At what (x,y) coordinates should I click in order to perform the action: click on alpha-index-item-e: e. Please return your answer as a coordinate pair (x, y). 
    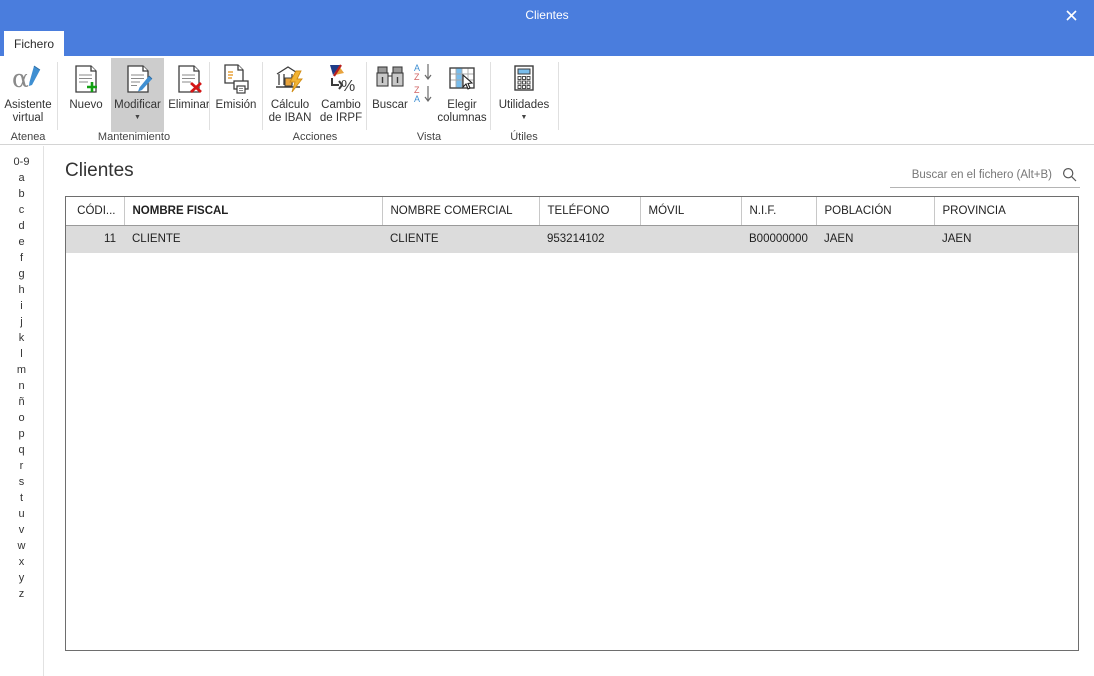
    Looking at the image, I should click on (21, 242).